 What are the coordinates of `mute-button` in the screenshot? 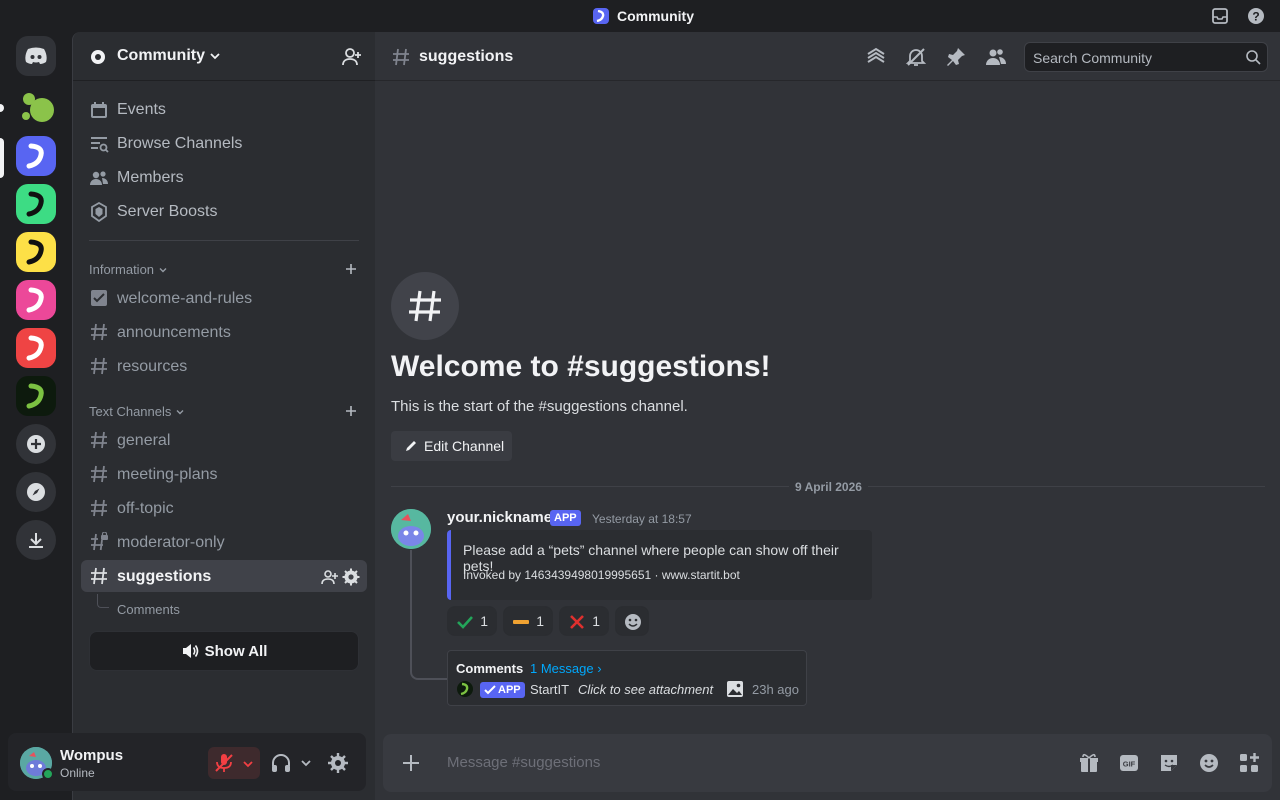 It's located at (234, 763).